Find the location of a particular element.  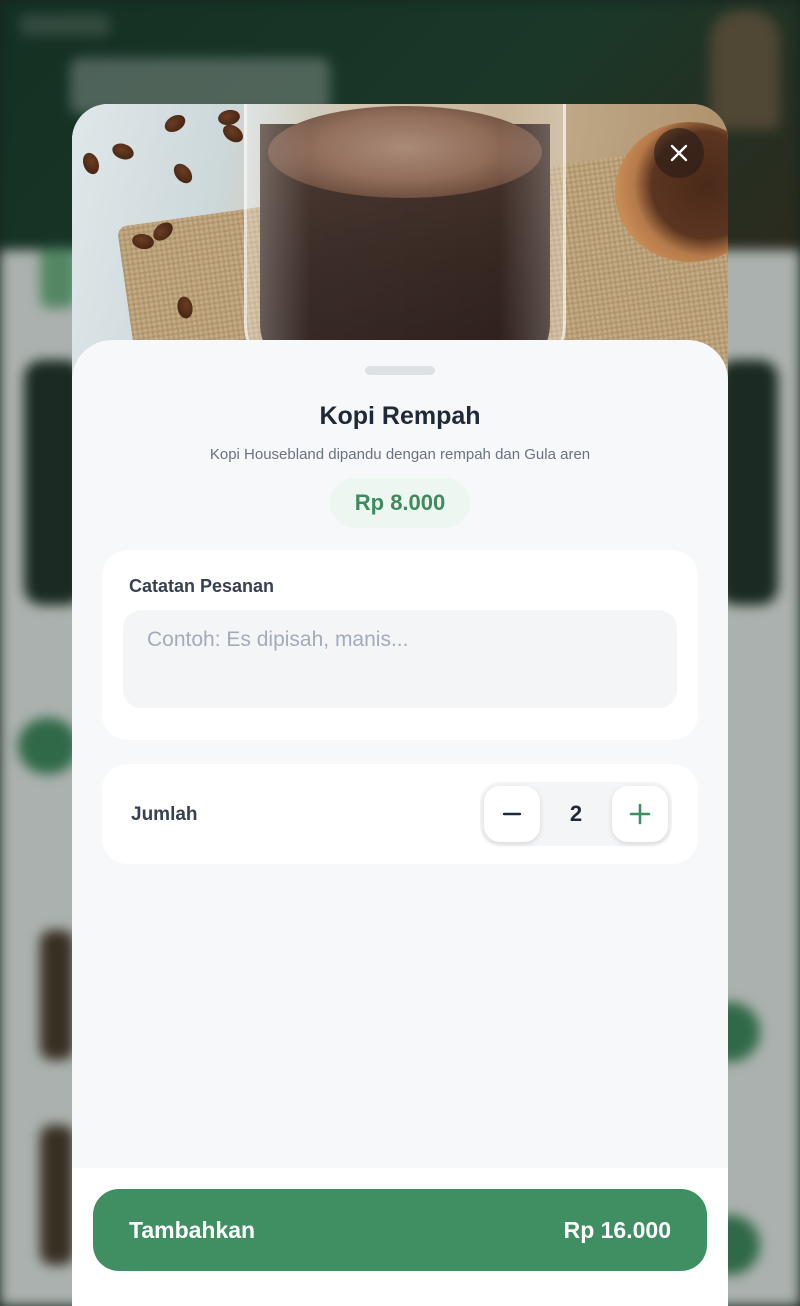

drag-handle is located at coordinates (400, 370).